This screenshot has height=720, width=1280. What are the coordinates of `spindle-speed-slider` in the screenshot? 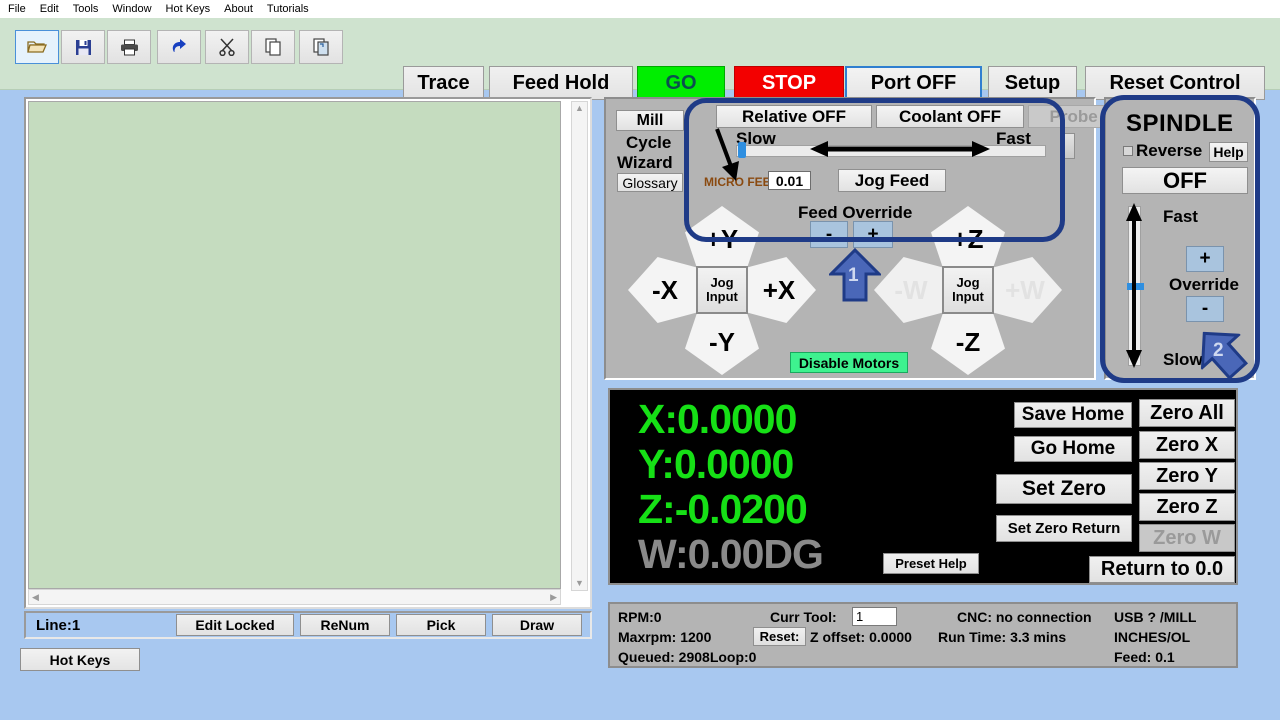 It's located at (1135, 286).